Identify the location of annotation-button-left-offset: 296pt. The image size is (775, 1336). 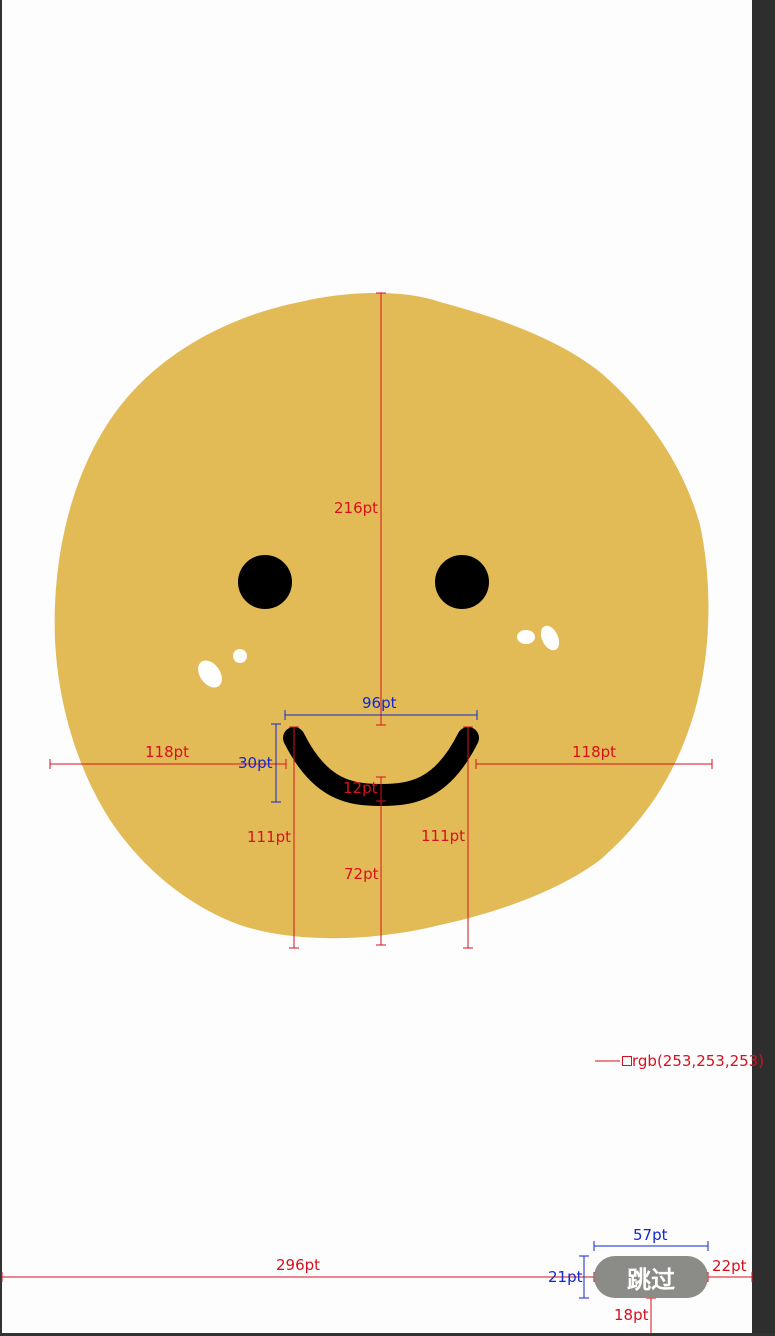
(298, 1265).